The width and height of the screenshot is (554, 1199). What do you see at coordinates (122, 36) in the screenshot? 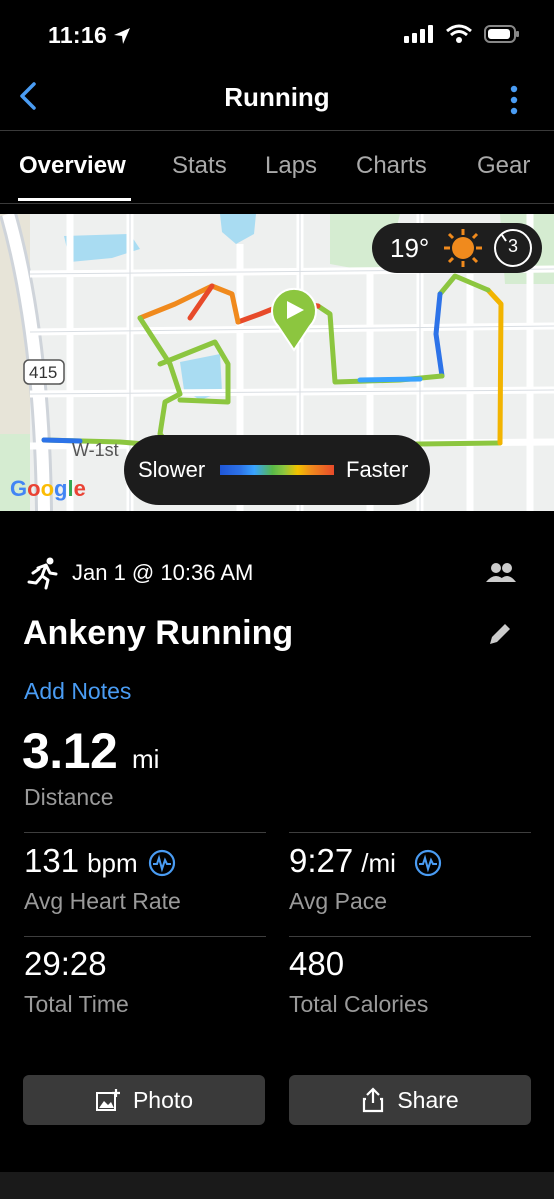
I see `location-arrow-icon` at bounding box center [122, 36].